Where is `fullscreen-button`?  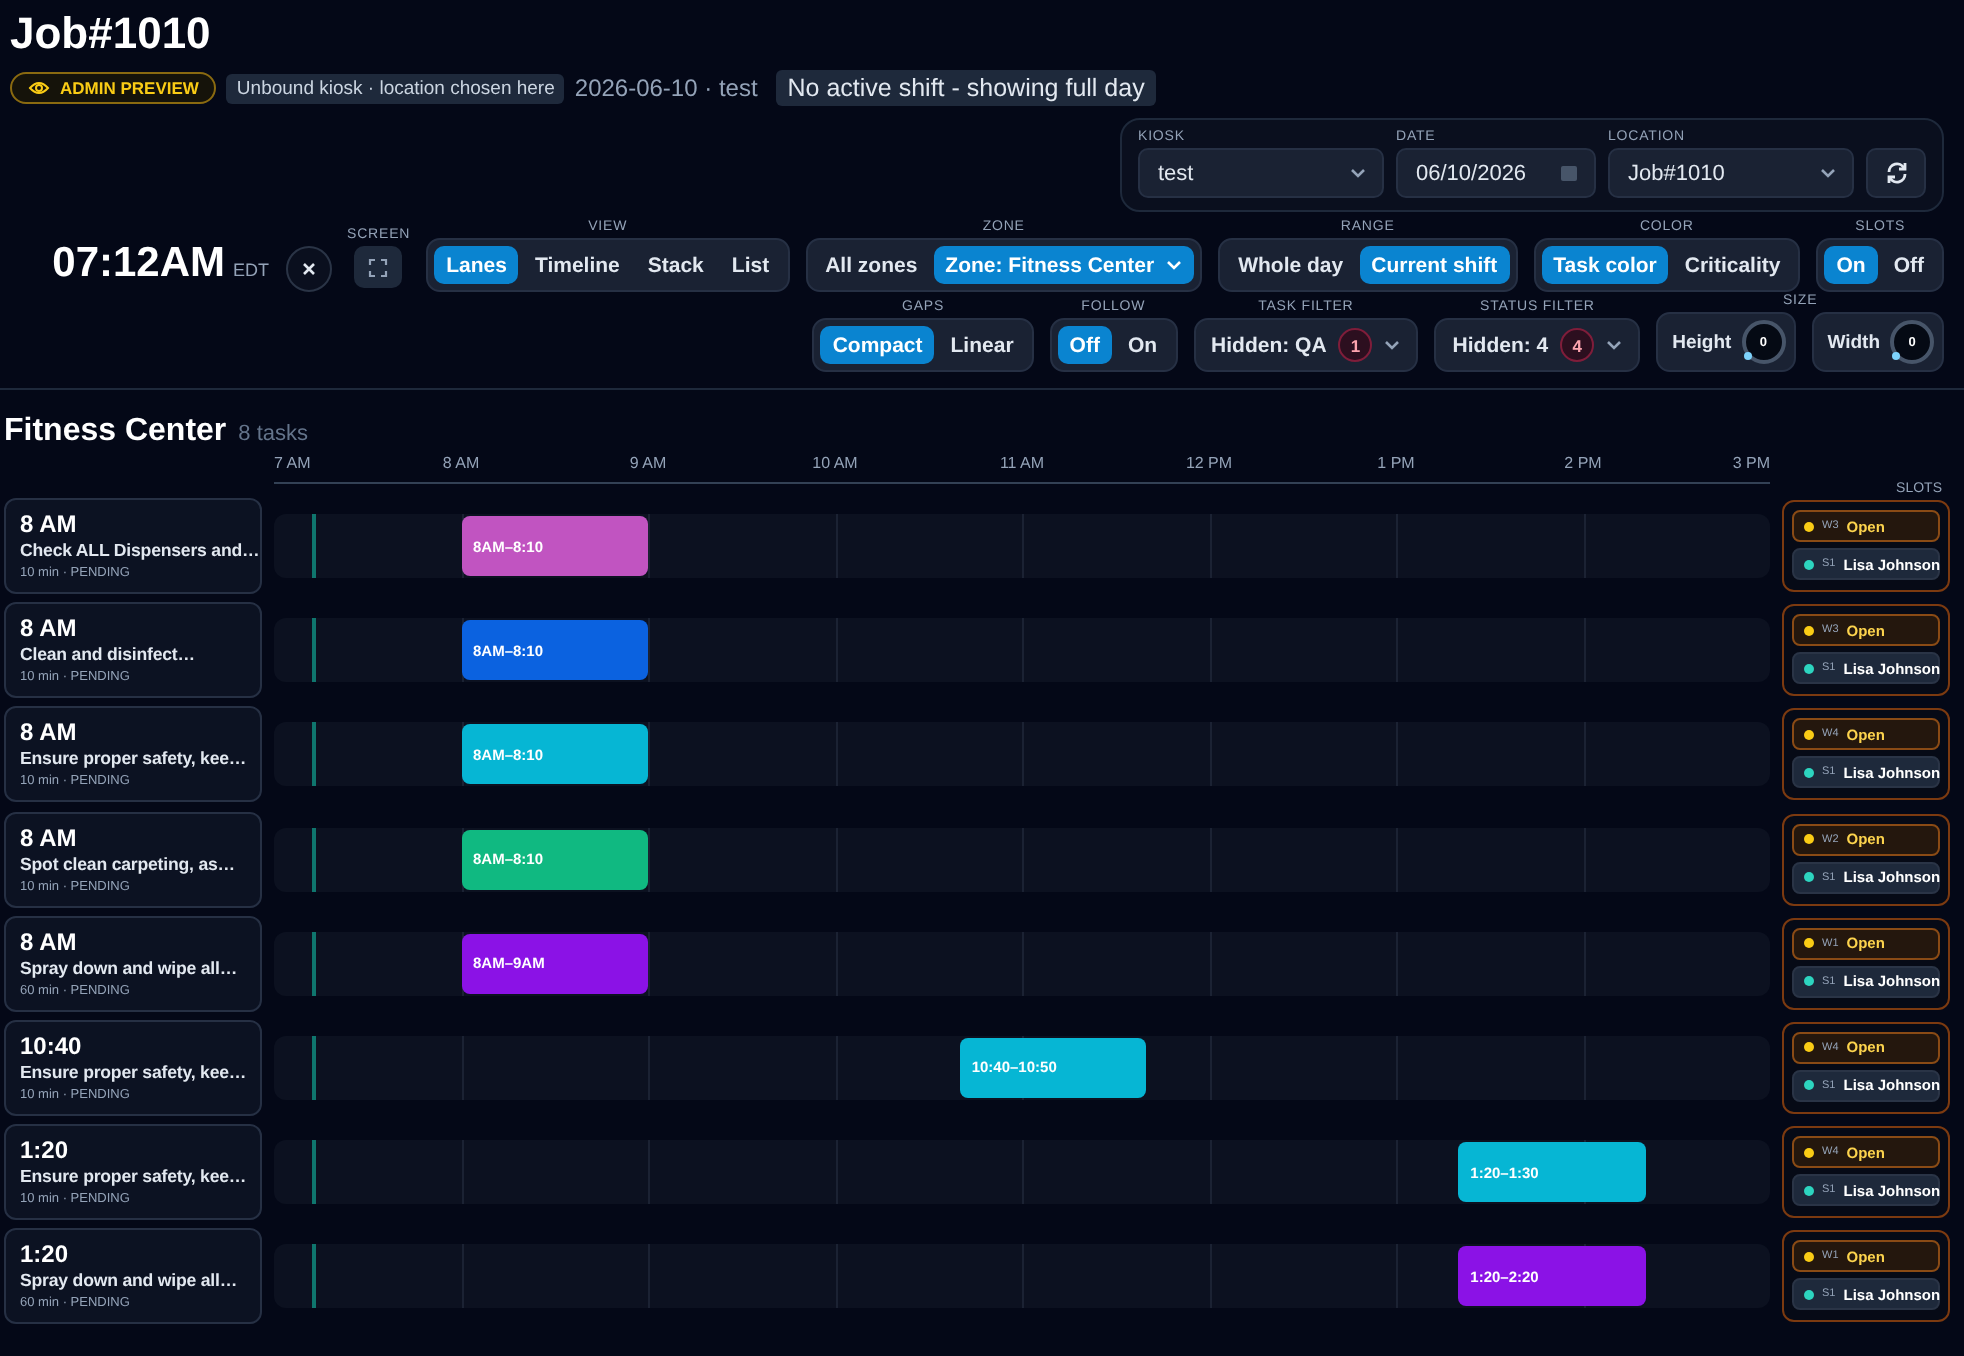 fullscreen-button is located at coordinates (378, 267).